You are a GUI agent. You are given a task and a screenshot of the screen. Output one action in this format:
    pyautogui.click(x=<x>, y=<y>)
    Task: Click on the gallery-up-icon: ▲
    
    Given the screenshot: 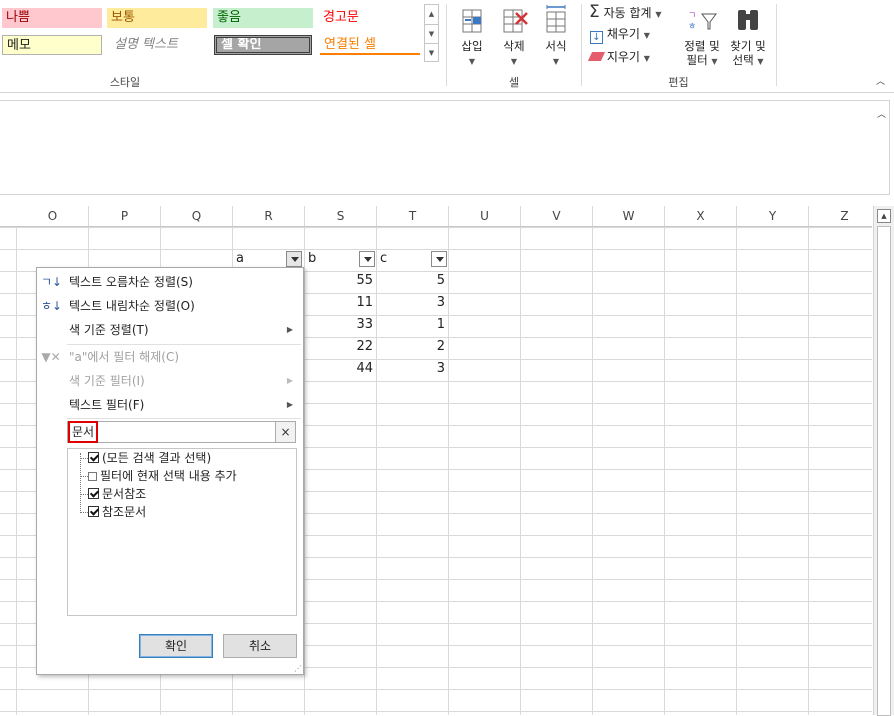 What is the action you would take?
    pyautogui.click(x=431, y=14)
    